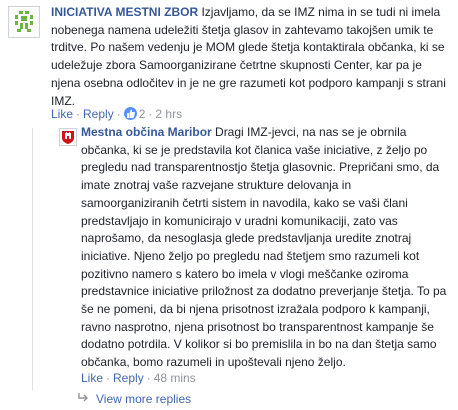 The height and width of the screenshot is (410, 458). Describe the element at coordinates (130, 113) in the screenshot. I see `like-thumb-icon` at that location.